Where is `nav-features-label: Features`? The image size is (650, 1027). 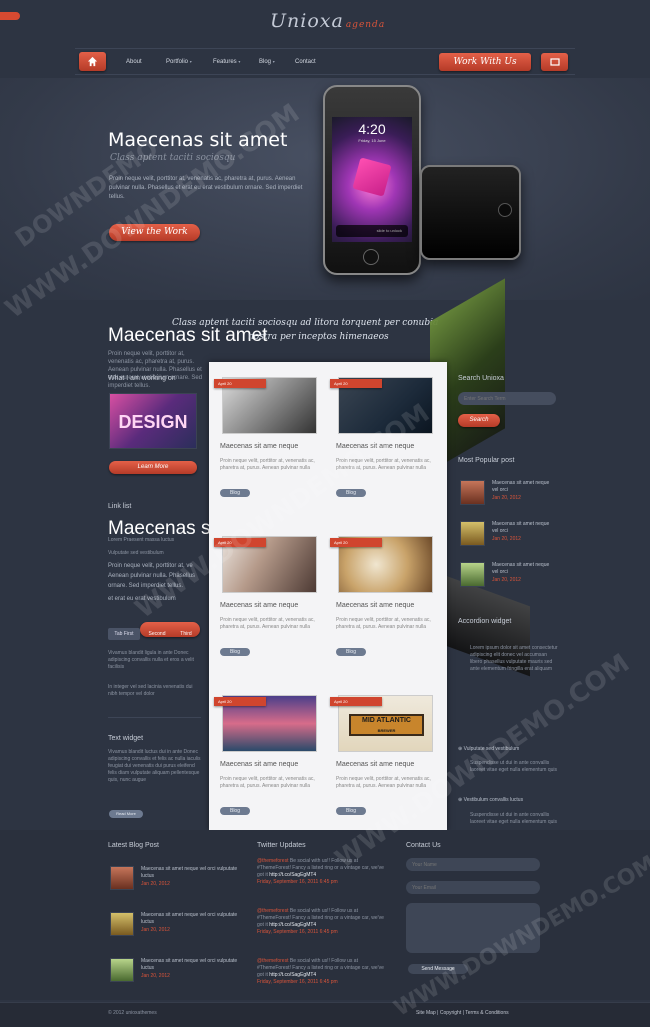
nav-features-label: Features is located at coordinates (225, 62).